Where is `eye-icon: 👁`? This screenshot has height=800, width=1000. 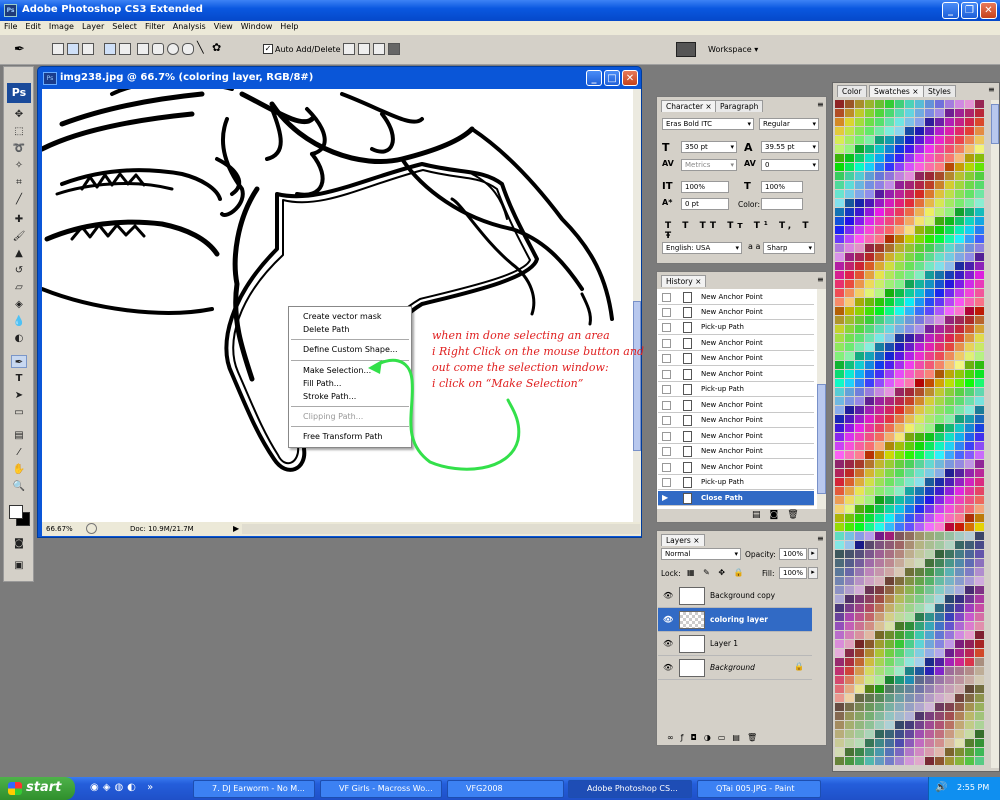
eye-icon: 👁 is located at coordinates (668, 595).